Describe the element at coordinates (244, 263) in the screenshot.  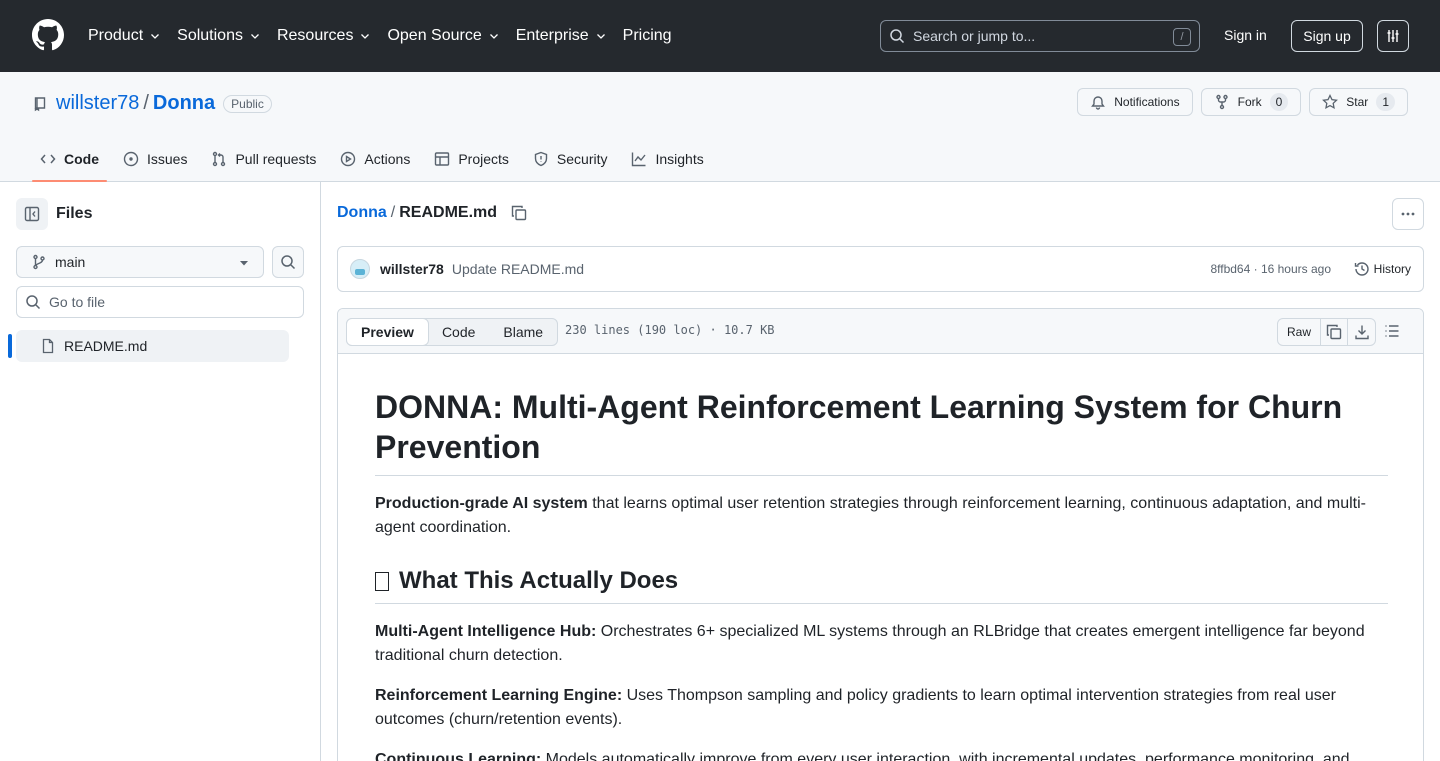
I see `caret-down-icon` at that location.